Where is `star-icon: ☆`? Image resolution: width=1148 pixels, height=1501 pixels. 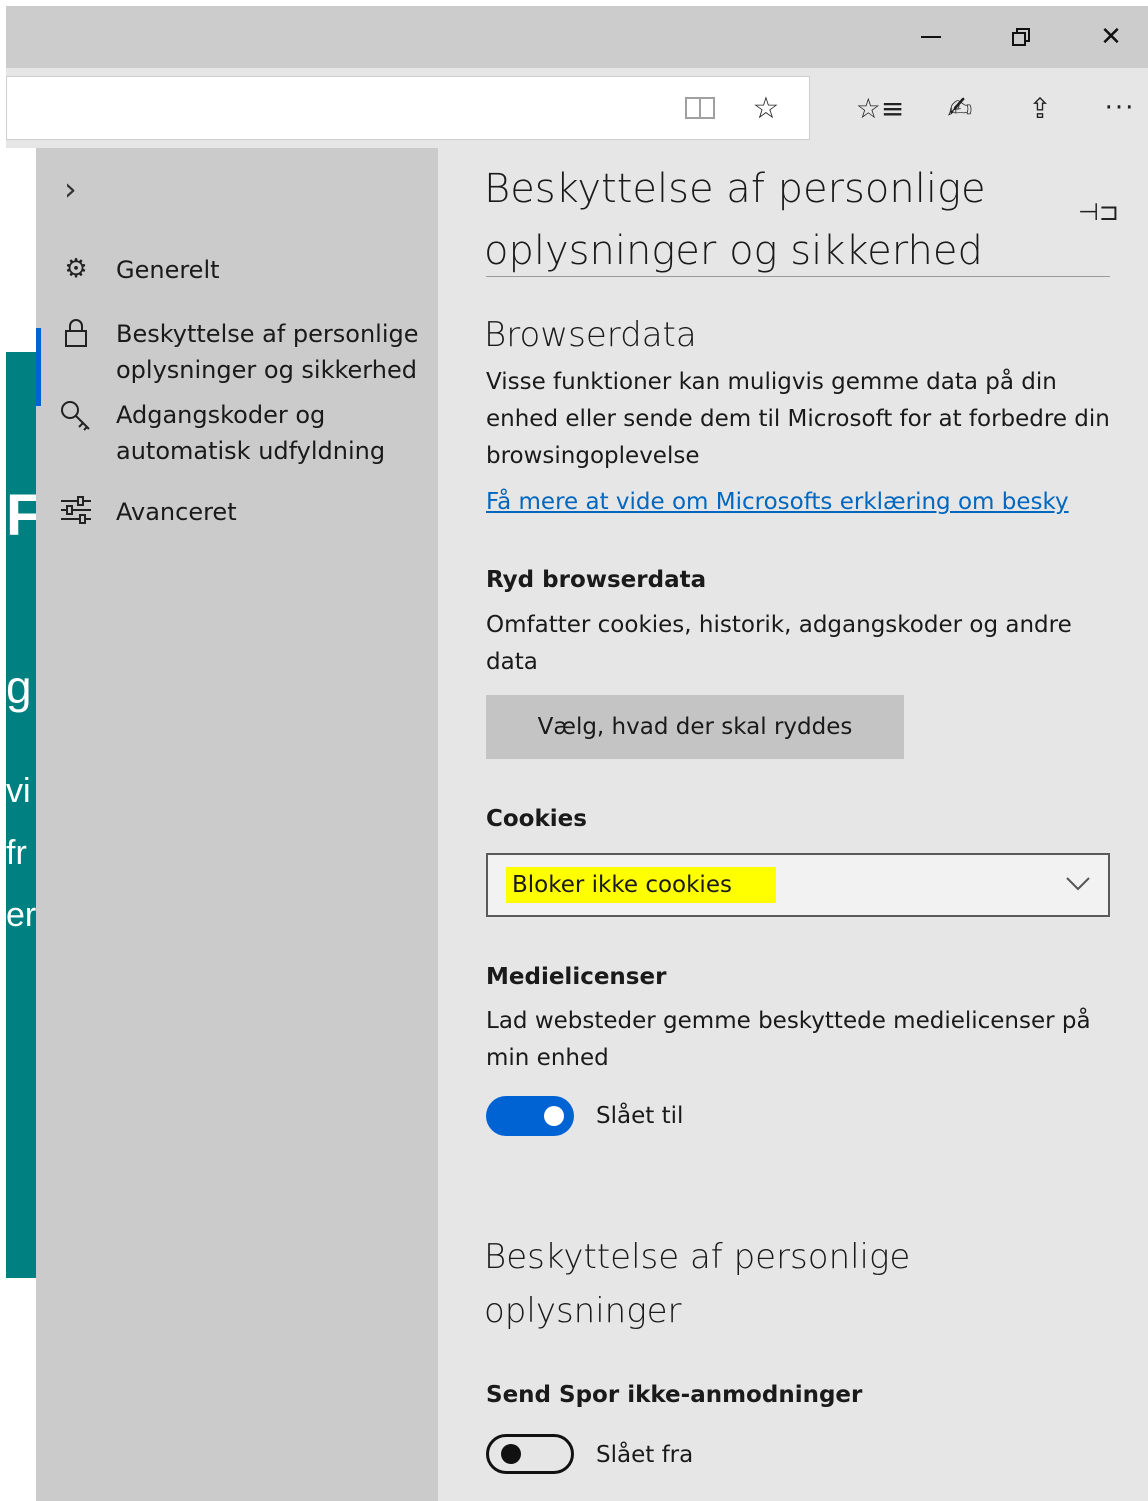 star-icon: ☆ is located at coordinates (766, 108).